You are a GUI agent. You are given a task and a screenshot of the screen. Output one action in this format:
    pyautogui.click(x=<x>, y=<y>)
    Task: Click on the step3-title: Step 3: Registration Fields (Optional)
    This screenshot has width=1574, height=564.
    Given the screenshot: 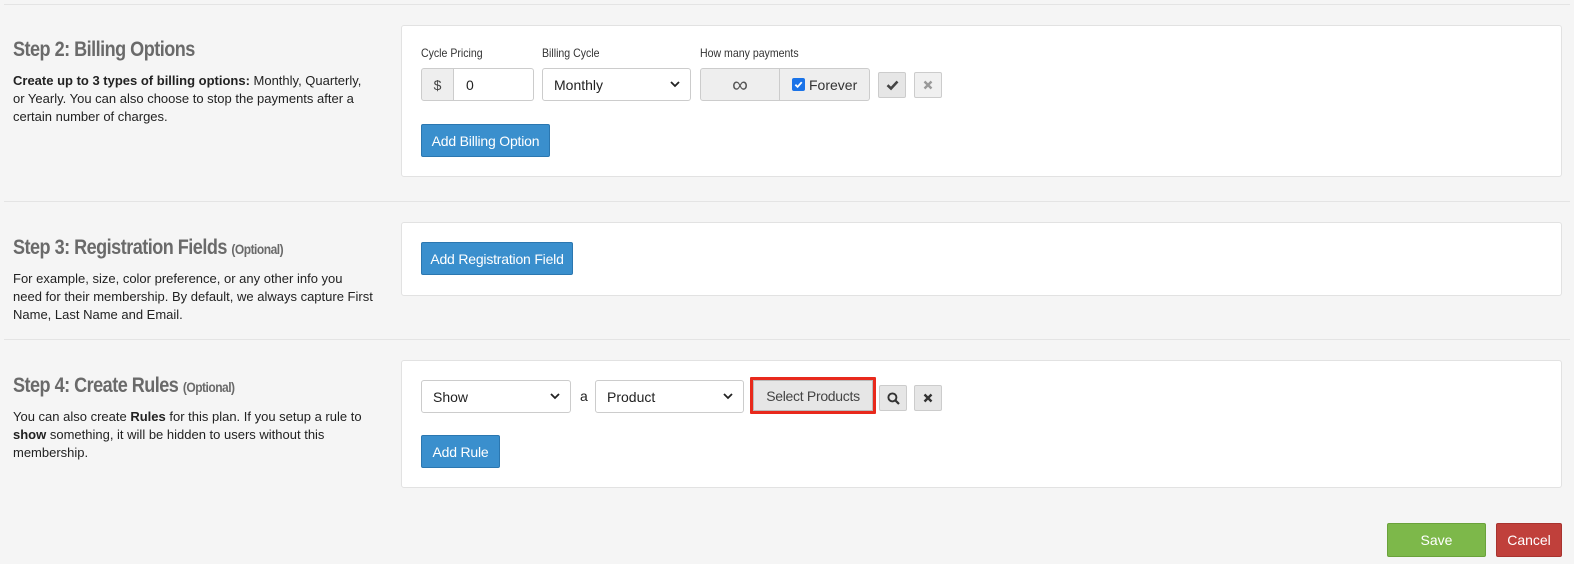 What is the action you would take?
    pyautogui.click(x=168, y=248)
    